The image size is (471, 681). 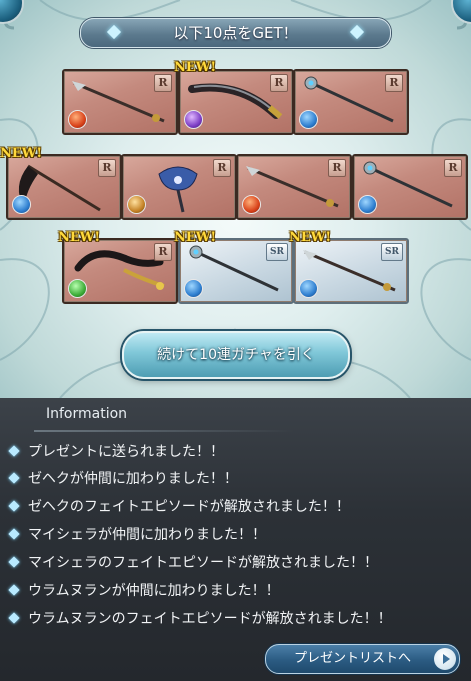 I want to click on information-message: ウラムヌランが仲間に加わりました！！, so click(x=144, y=591).